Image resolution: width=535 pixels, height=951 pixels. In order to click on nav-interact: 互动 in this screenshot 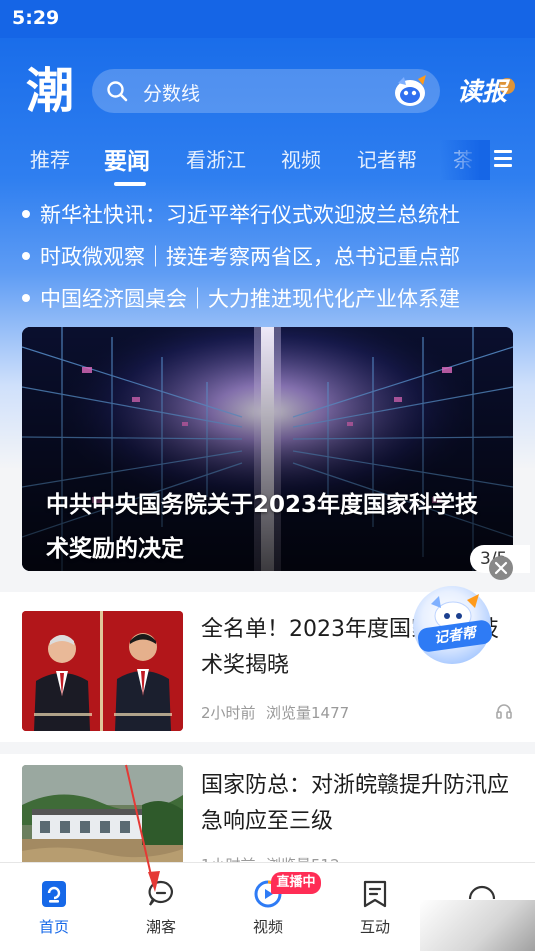, I will do `click(375, 903)`.